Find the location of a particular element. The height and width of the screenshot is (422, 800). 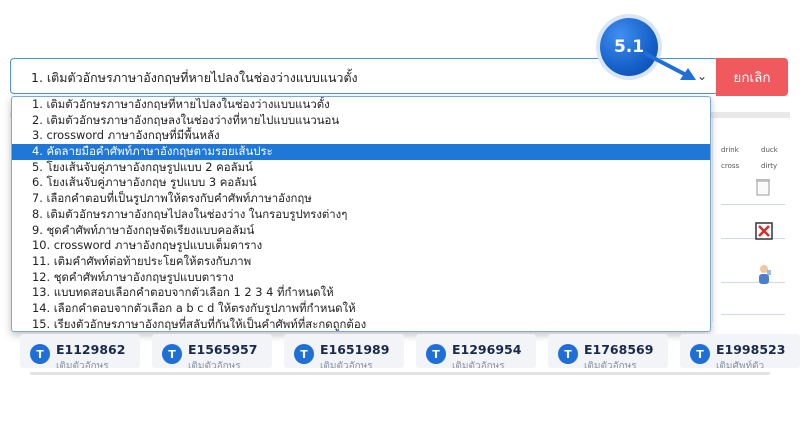

preview-word-drink: drink is located at coordinates (730, 150).